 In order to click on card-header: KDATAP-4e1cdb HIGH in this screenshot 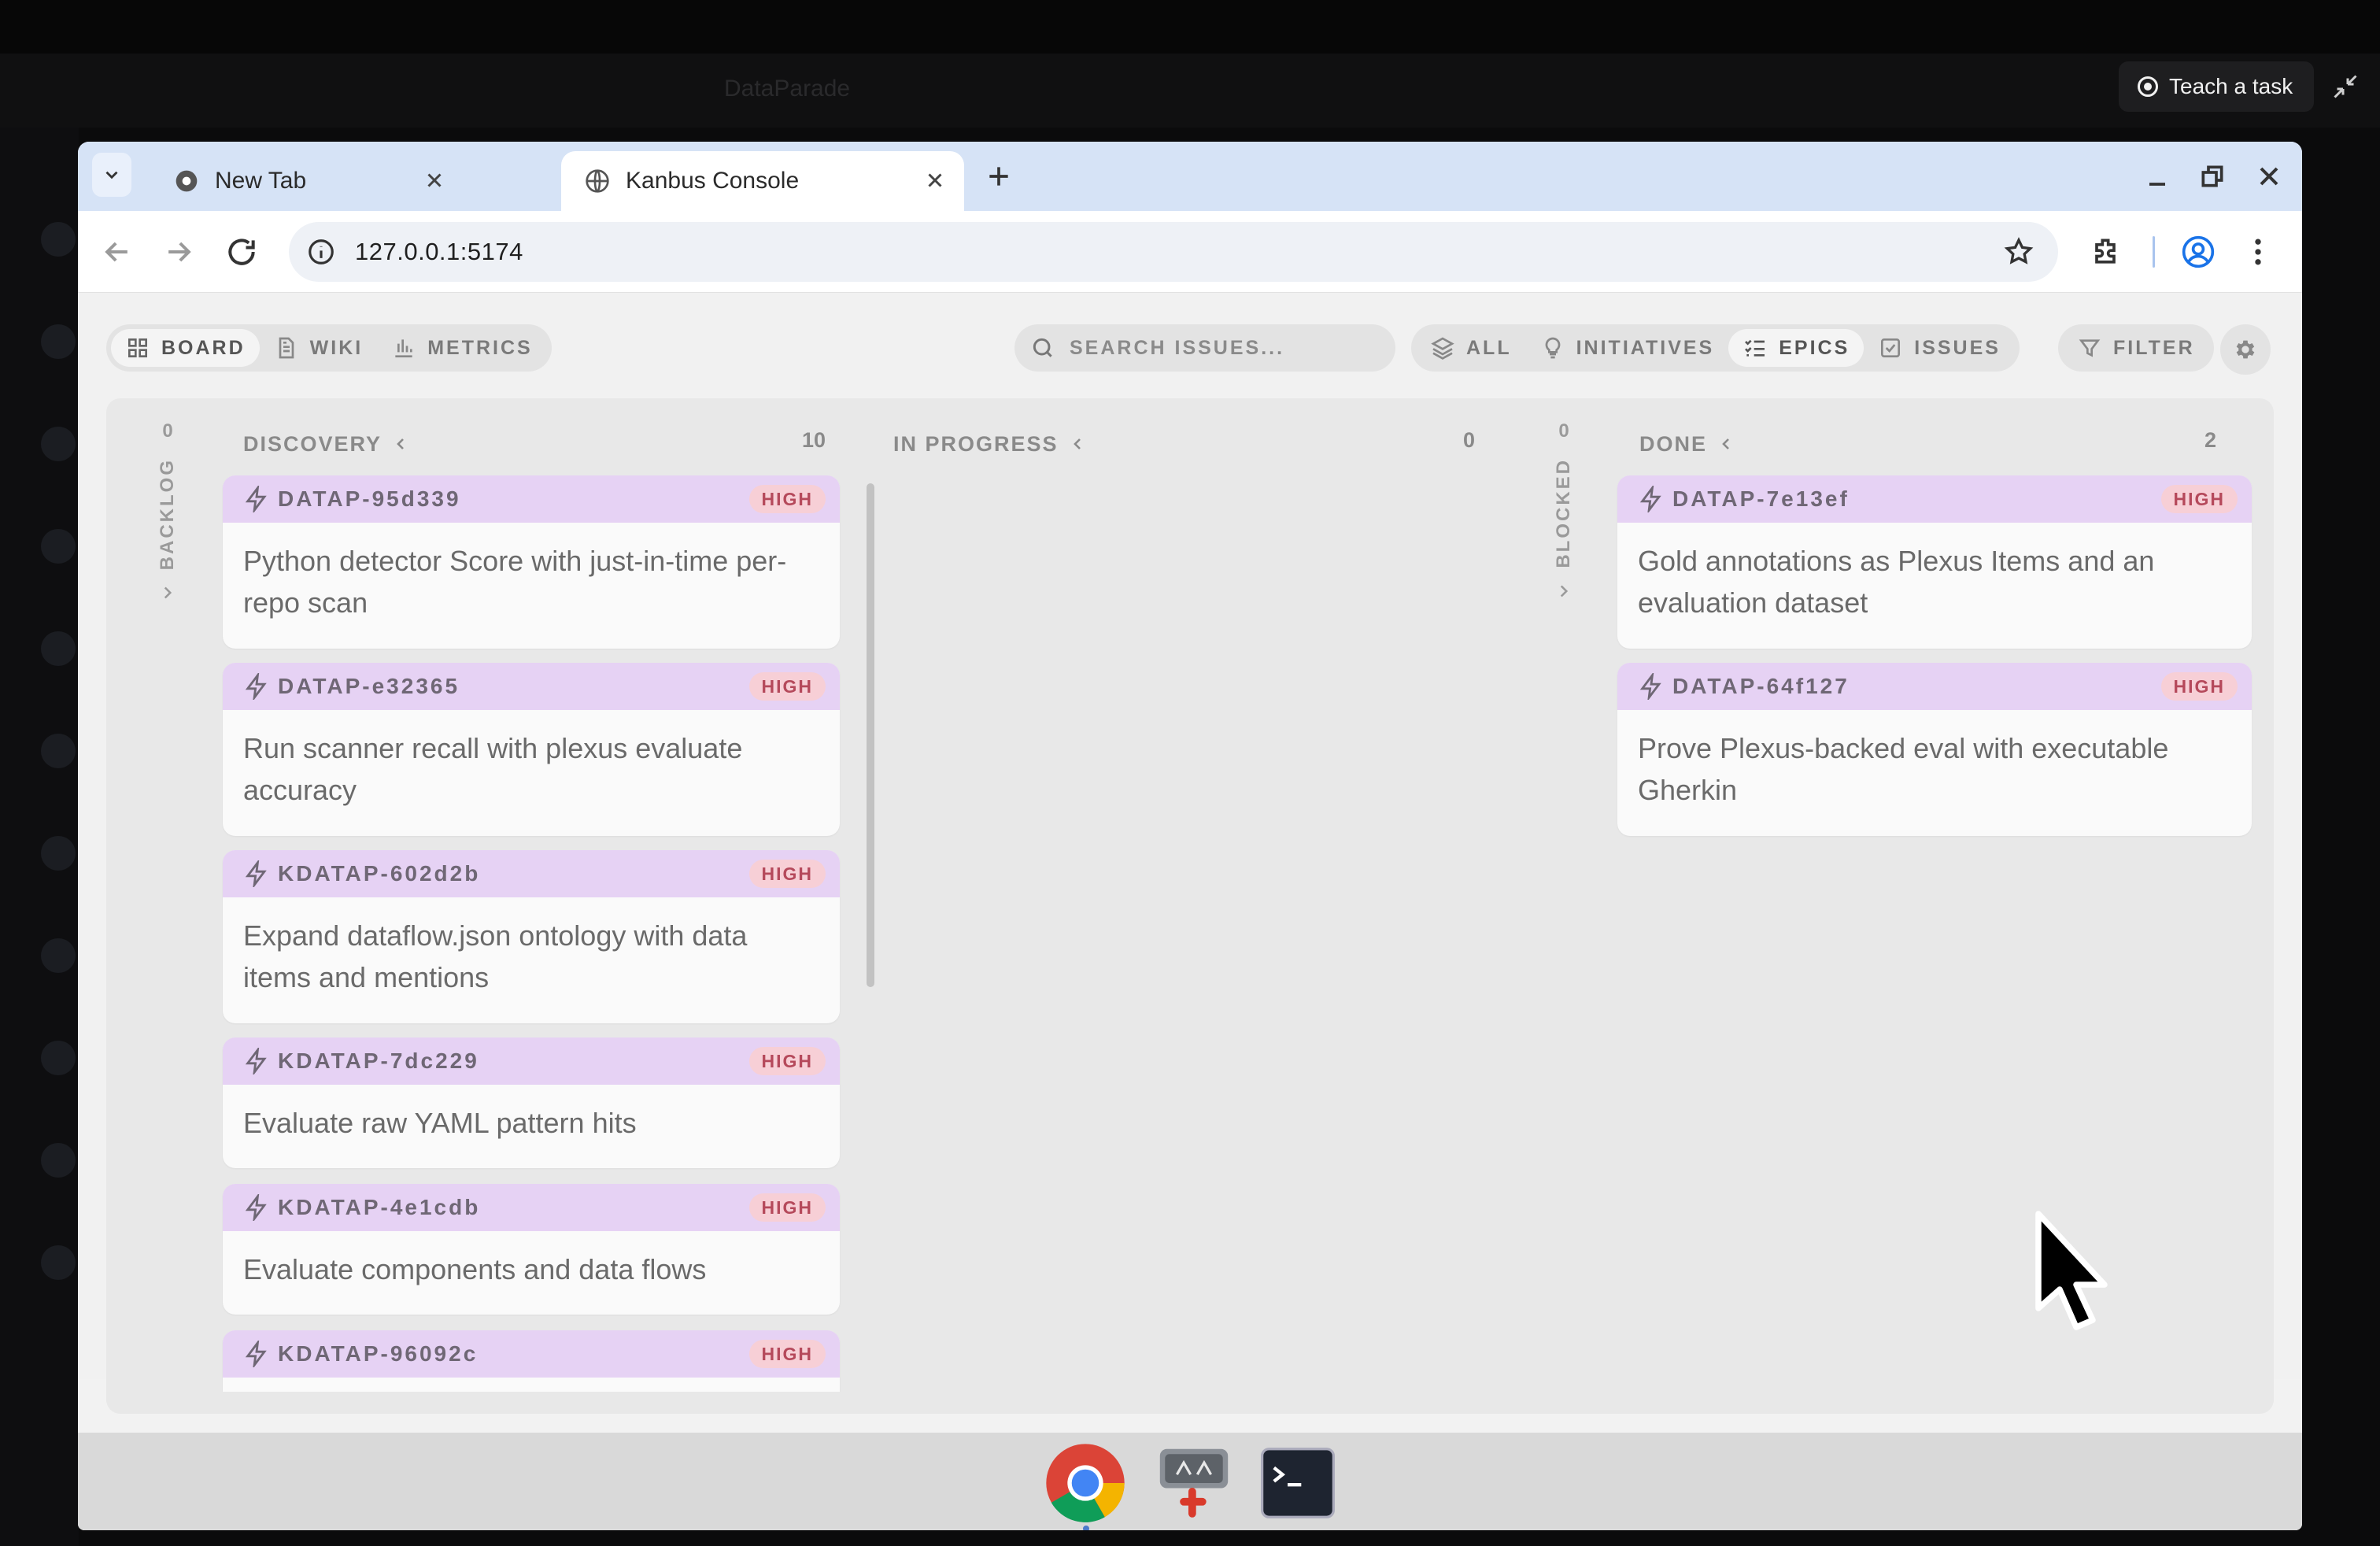, I will do `click(531, 1207)`.